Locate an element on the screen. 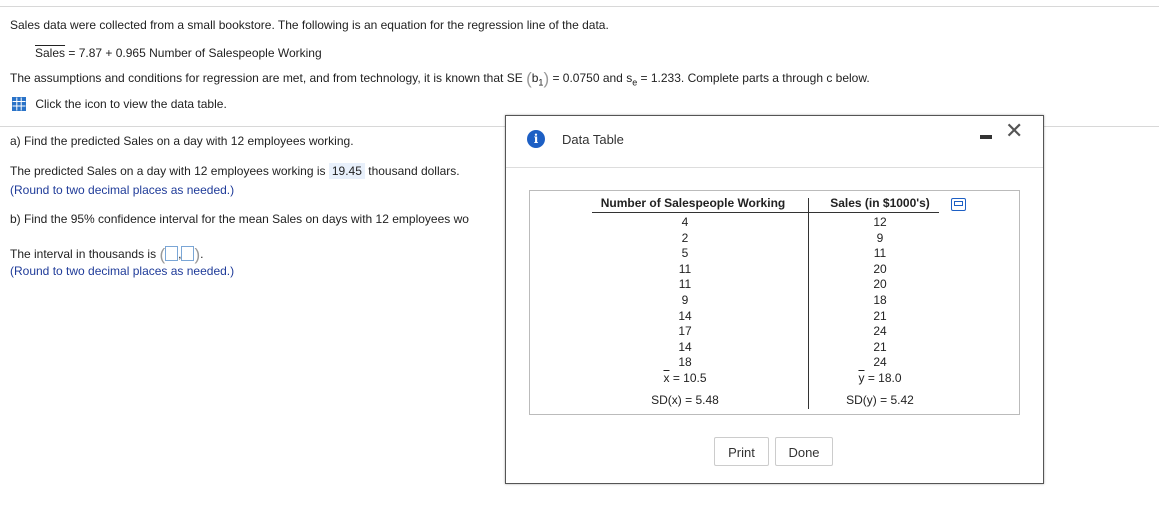  part-b-interval: The interval in thousands is (,). is located at coordinates (107, 254).